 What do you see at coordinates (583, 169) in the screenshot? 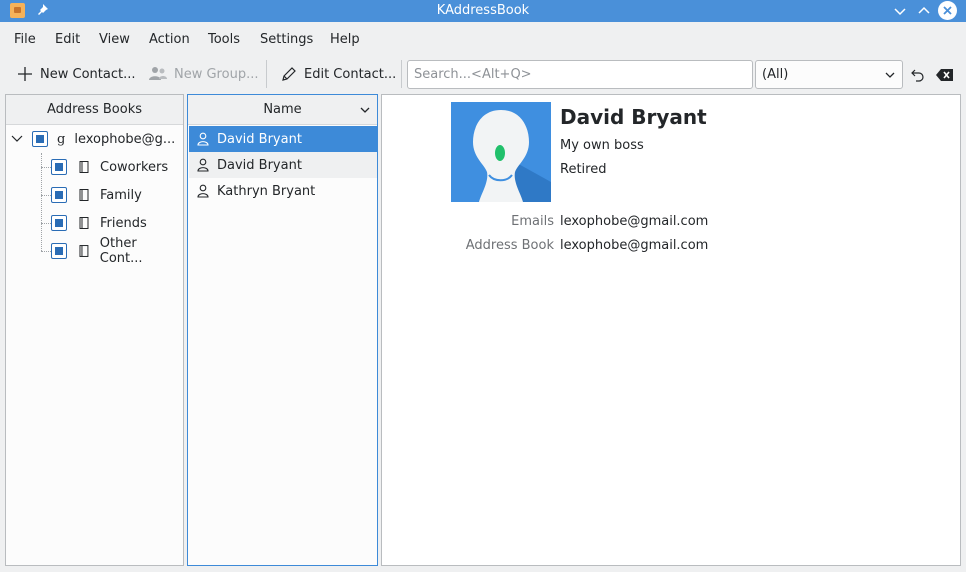
I see `contact-title: Retired` at bounding box center [583, 169].